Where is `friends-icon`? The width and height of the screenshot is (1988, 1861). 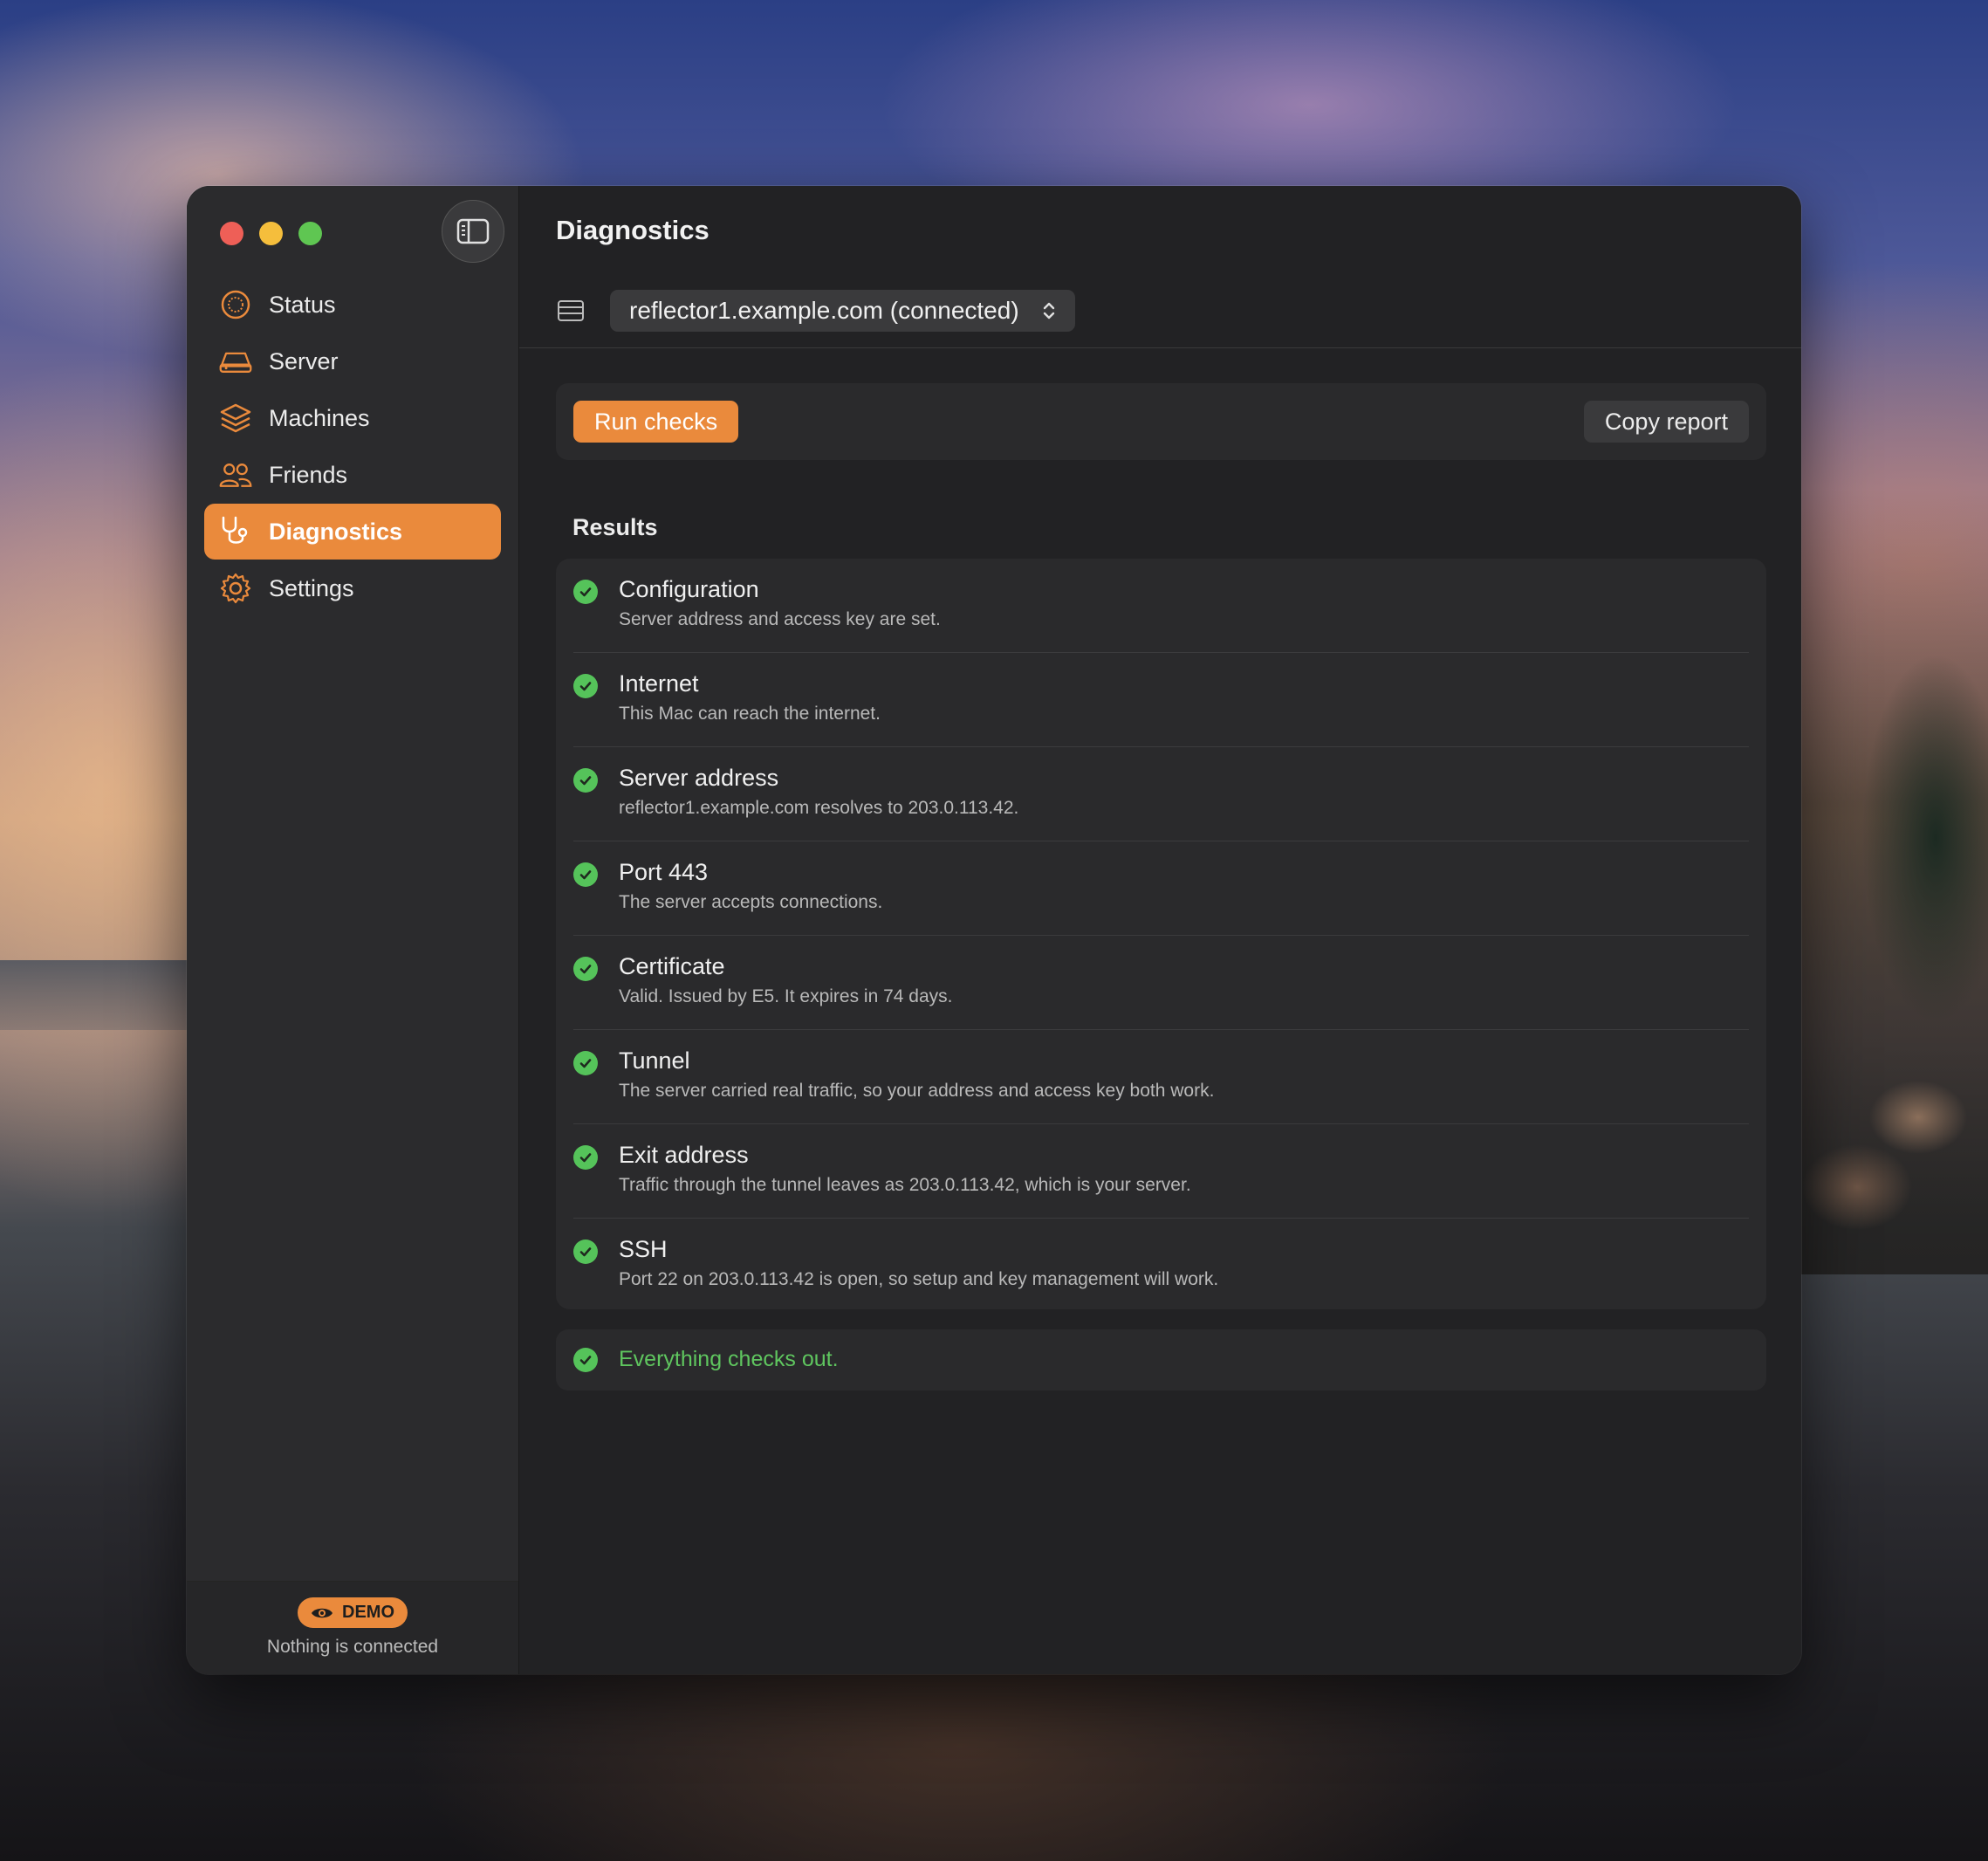
friends-icon is located at coordinates (235, 474).